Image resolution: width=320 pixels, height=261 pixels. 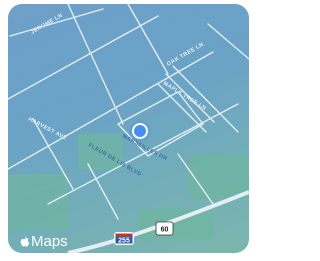 I want to click on street-label-oak-tree: OAK TREE LN, so click(x=185, y=55).